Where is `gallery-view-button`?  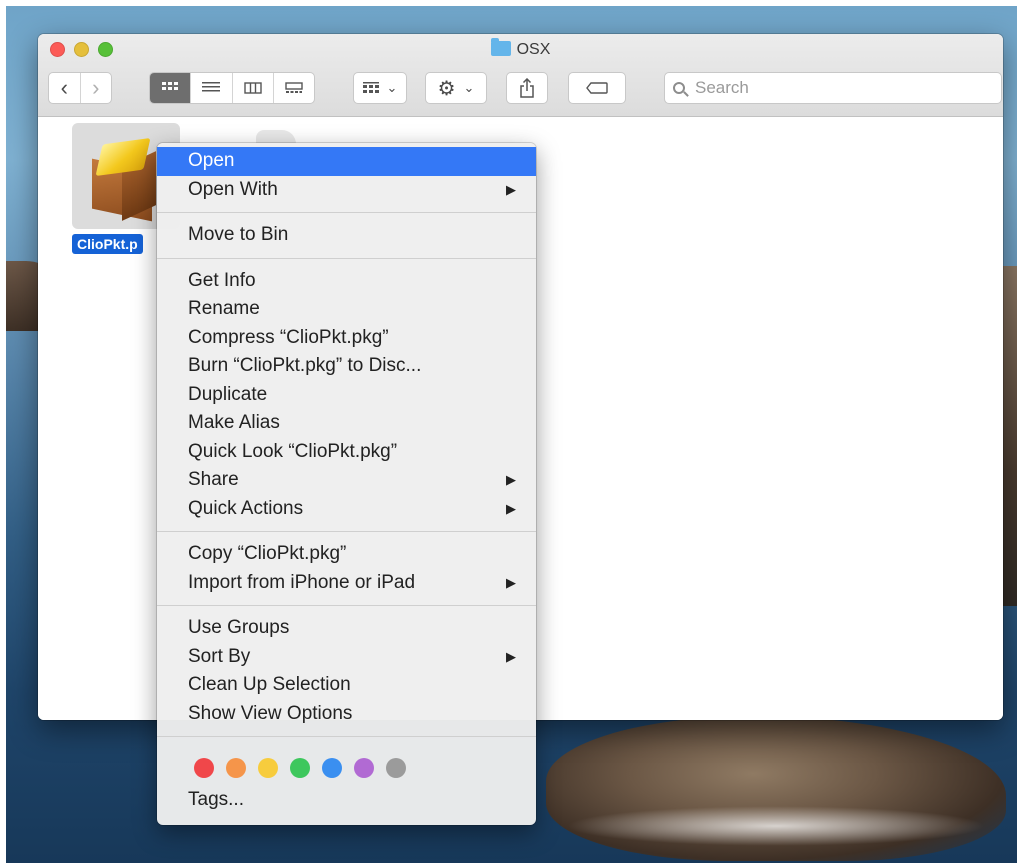
gallery-view-button is located at coordinates (294, 88).